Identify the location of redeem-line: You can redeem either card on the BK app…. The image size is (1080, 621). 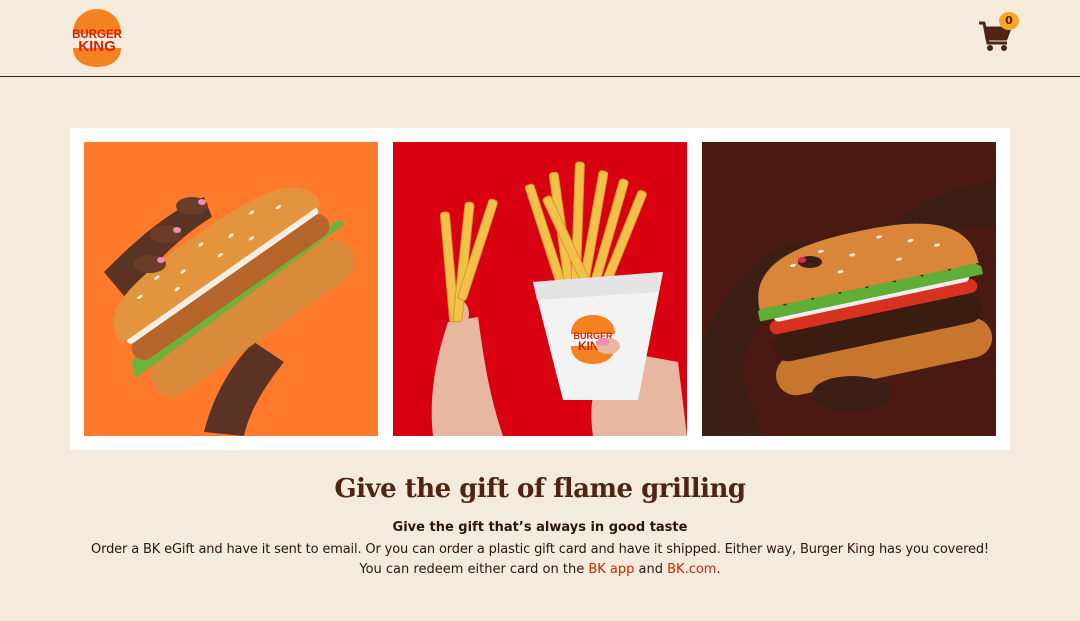
(540, 569).